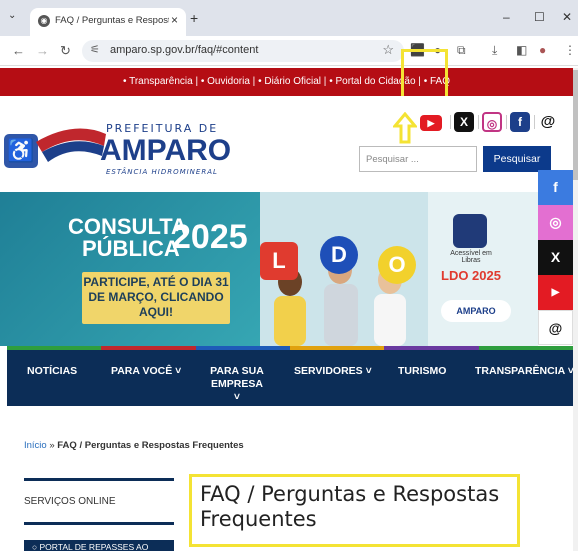 This screenshot has width=578, height=551. Describe the element at coordinates (70, 501) in the screenshot. I see `sidebar-title: SERVIÇOS ONLINE` at that location.